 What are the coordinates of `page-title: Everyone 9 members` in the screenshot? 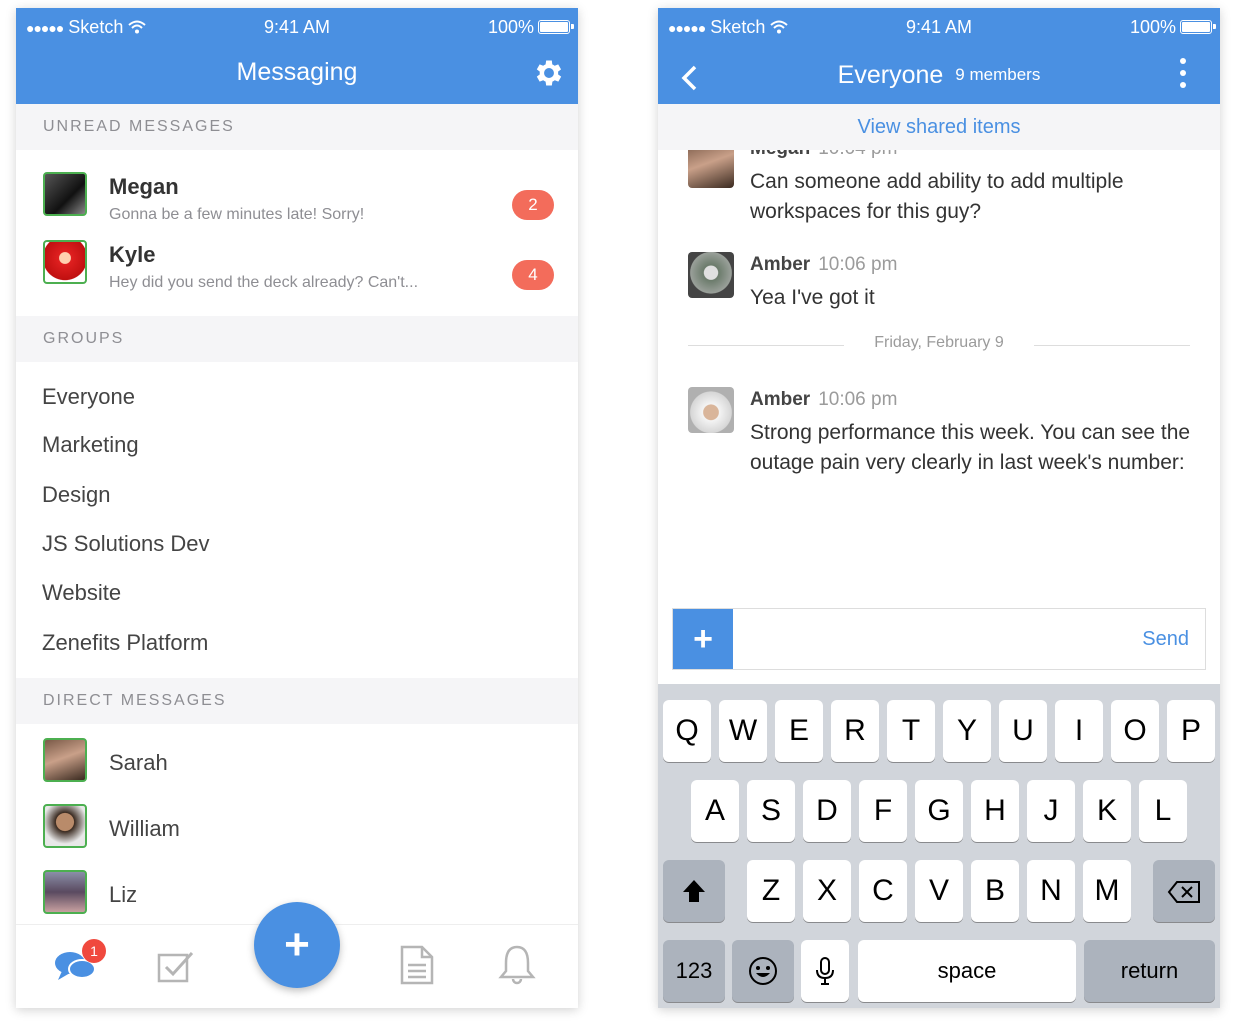 It's located at (939, 75).